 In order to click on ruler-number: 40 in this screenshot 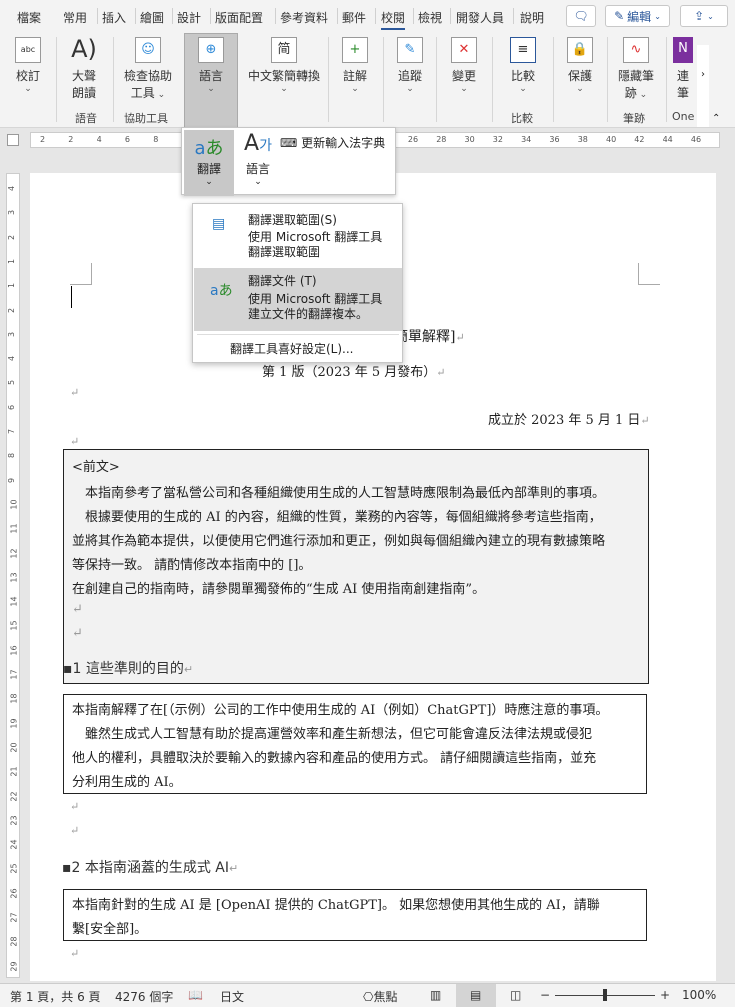, I will do `click(611, 139)`.